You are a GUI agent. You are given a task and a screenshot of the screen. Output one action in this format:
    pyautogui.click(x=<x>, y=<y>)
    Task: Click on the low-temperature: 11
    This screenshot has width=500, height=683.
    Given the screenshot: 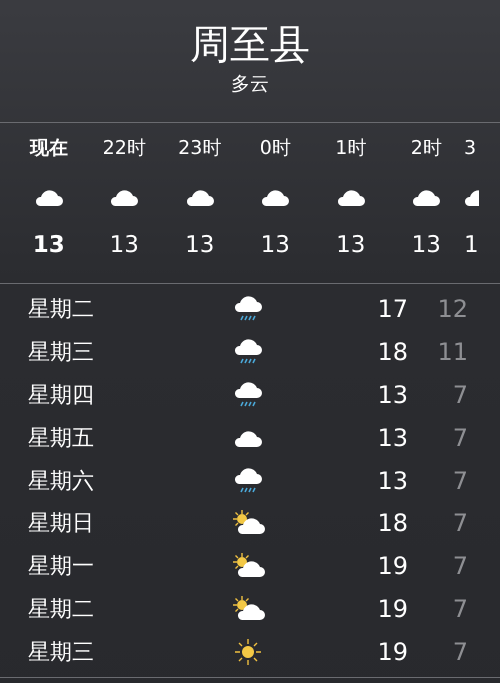 What is the action you would take?
    pyautogui.click(x=452, y=352)
    